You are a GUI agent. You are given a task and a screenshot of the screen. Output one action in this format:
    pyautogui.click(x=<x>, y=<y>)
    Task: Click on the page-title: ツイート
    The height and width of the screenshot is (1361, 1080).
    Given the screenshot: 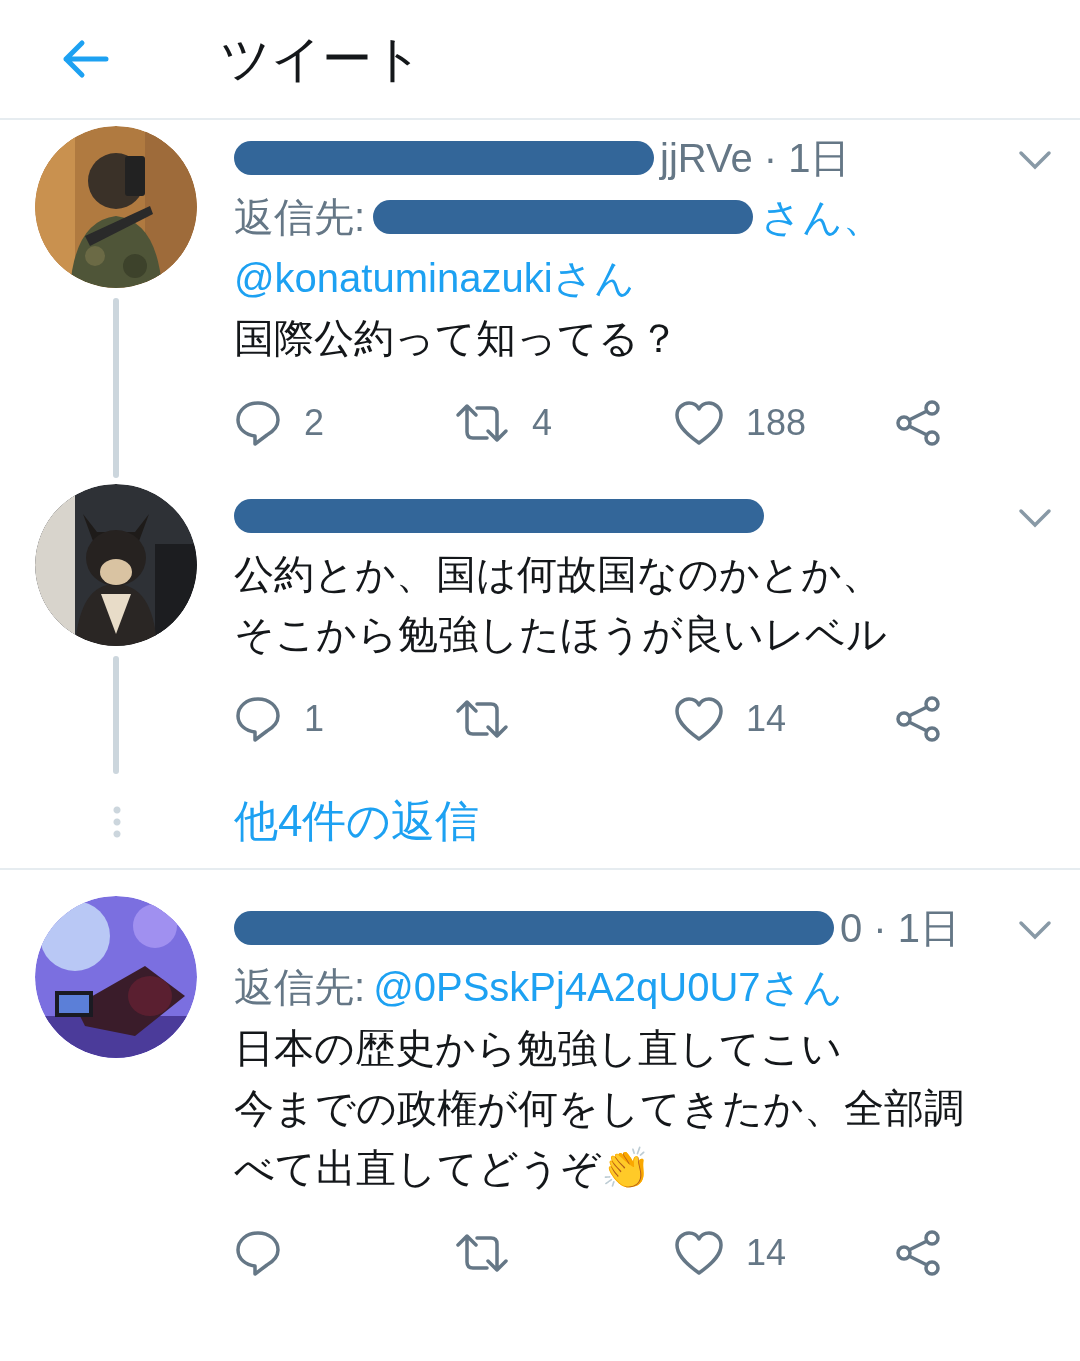 What is the action you would take?
    pyautogui.click(x=321, y=59)
    